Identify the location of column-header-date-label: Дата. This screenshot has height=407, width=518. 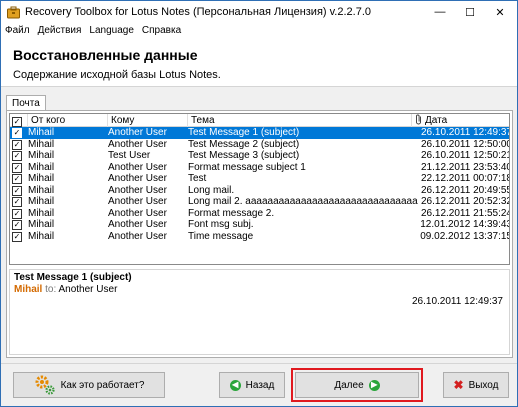
(436, 120).